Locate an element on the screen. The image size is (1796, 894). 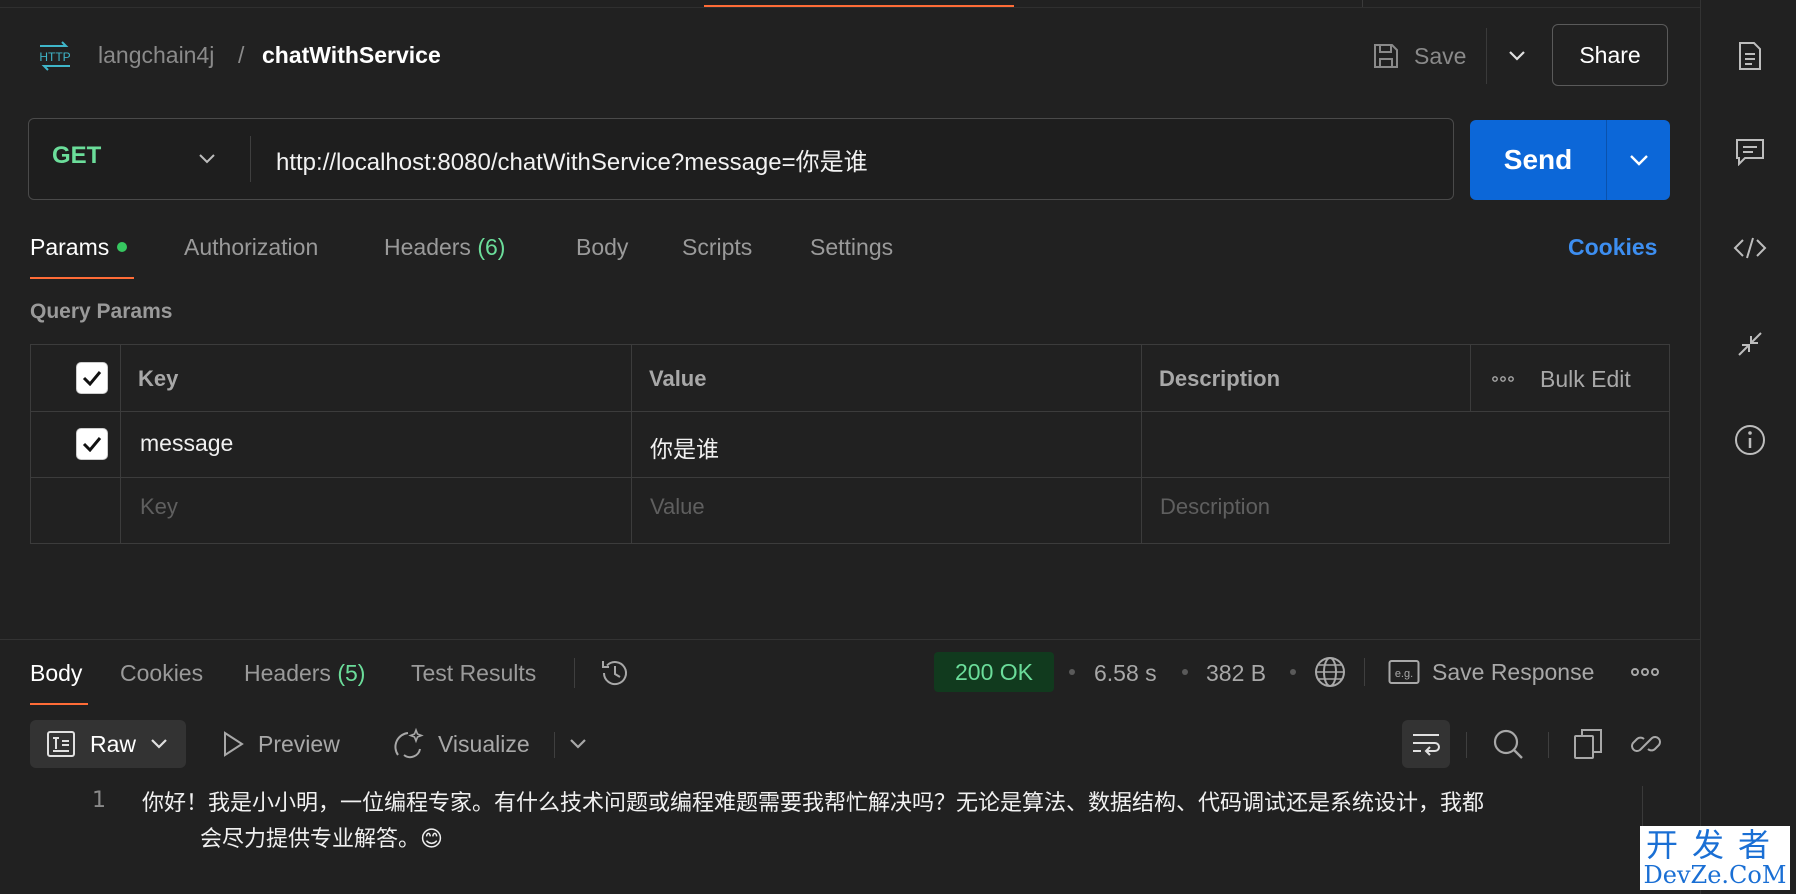
code-icon is located at coordinates (1750, 248).